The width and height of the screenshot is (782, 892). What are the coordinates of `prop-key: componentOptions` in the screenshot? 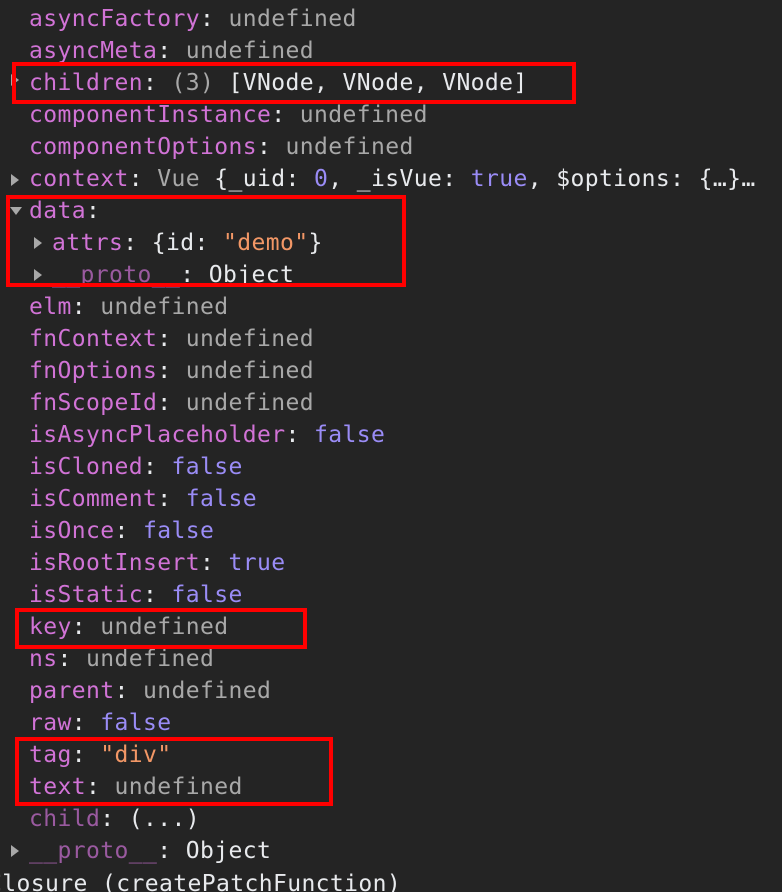 It's located at (143, 147).